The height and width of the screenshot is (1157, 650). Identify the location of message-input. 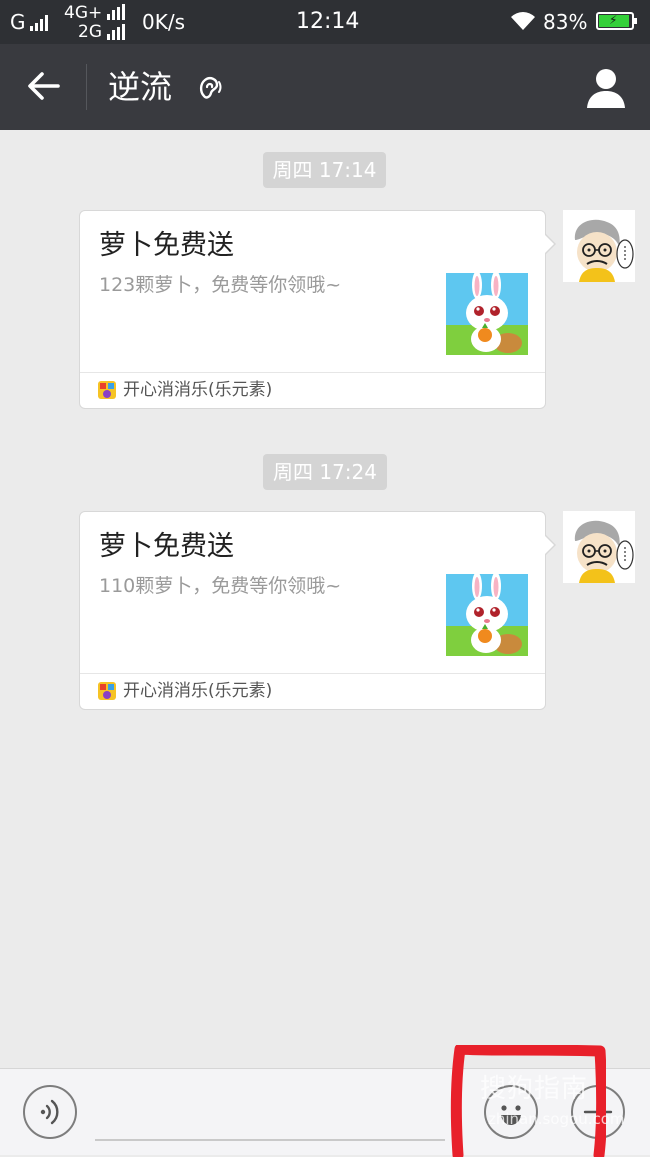
(270, 1140).